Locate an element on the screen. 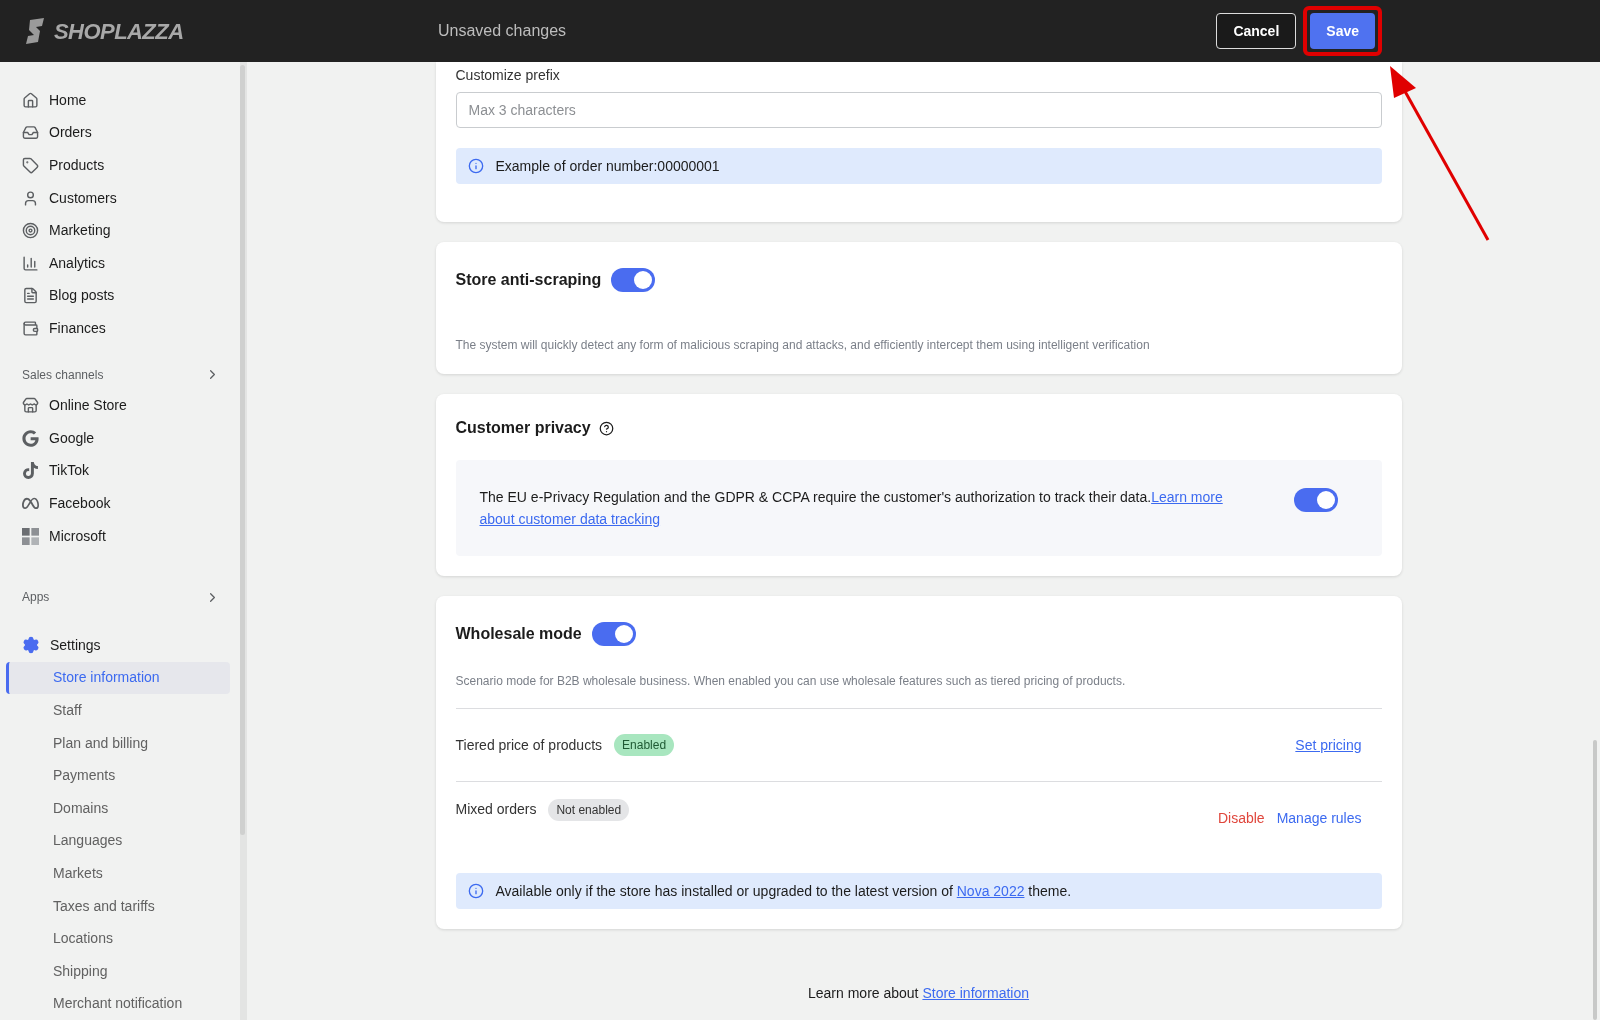 The image size is (1600, 1020). save-button: Save is located at coordinates (1342, 31).